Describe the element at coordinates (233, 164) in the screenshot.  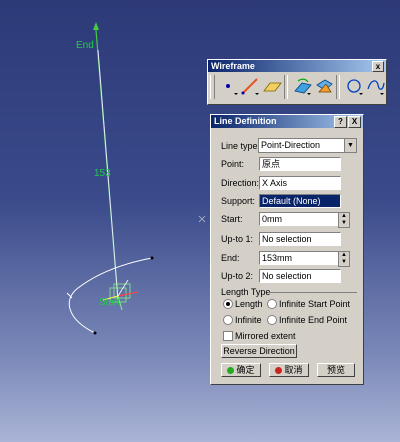
I see `point-label: Point:` at that location.